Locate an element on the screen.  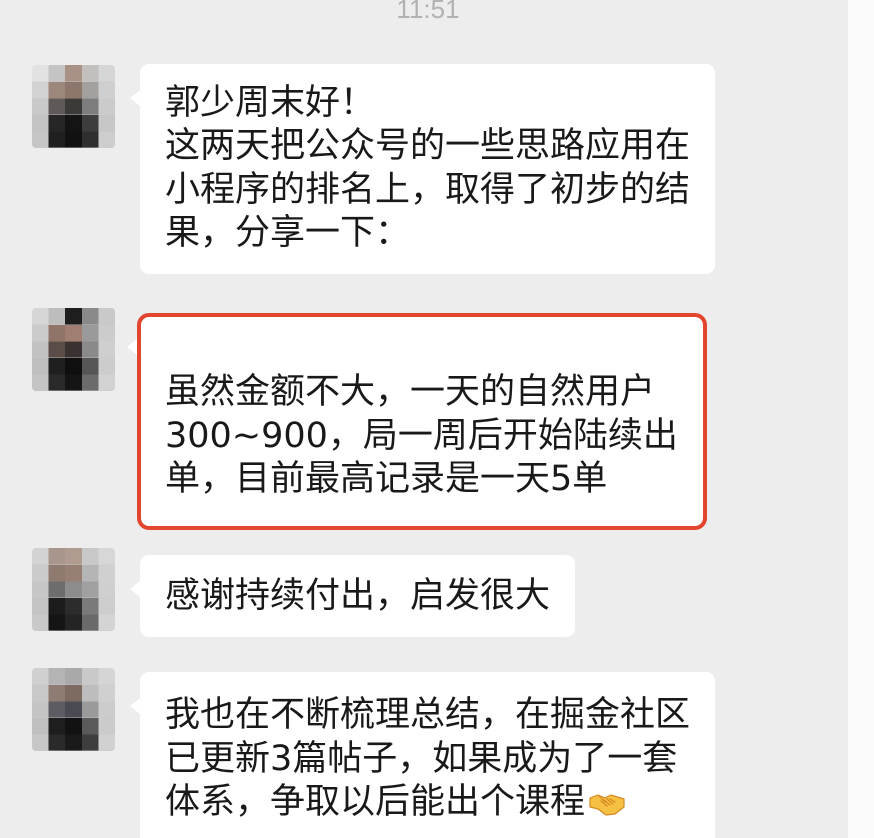
message-text-line: 感谢持续付出，启发很大 is located at coordinates (358, 595).